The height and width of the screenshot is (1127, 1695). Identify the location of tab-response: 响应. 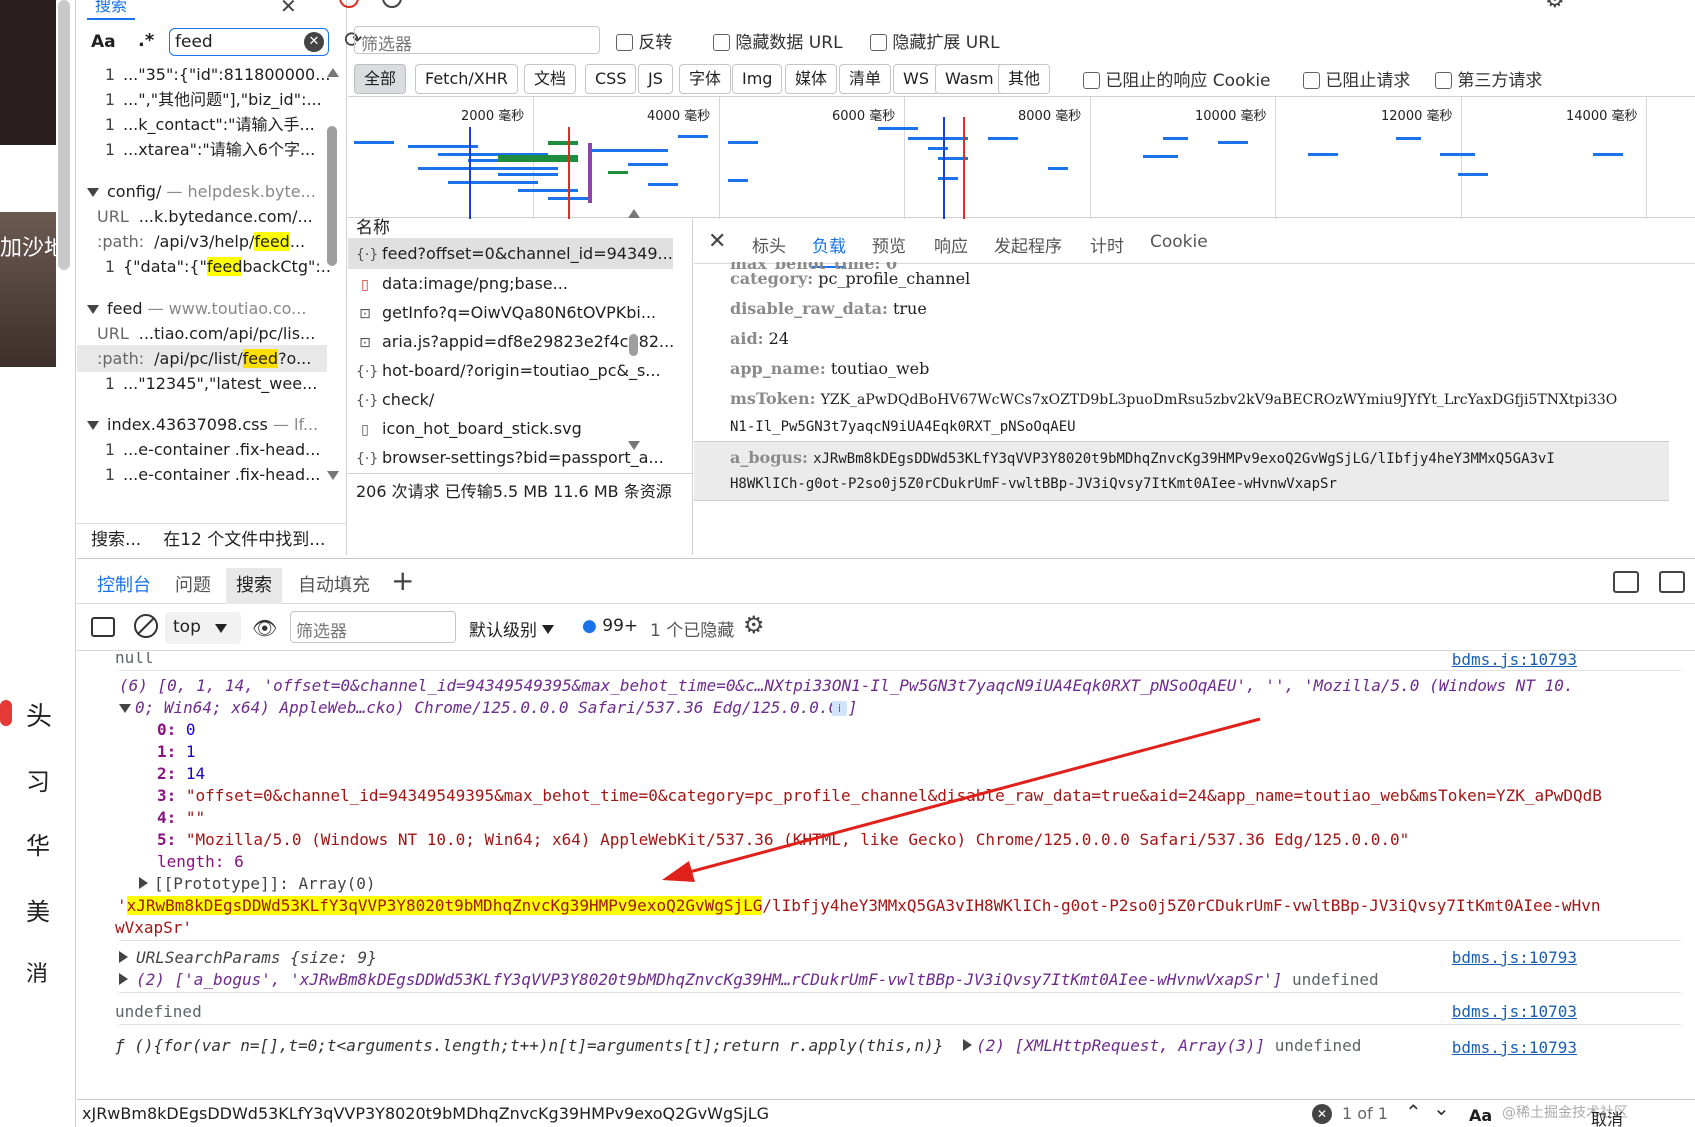
(951, 244).